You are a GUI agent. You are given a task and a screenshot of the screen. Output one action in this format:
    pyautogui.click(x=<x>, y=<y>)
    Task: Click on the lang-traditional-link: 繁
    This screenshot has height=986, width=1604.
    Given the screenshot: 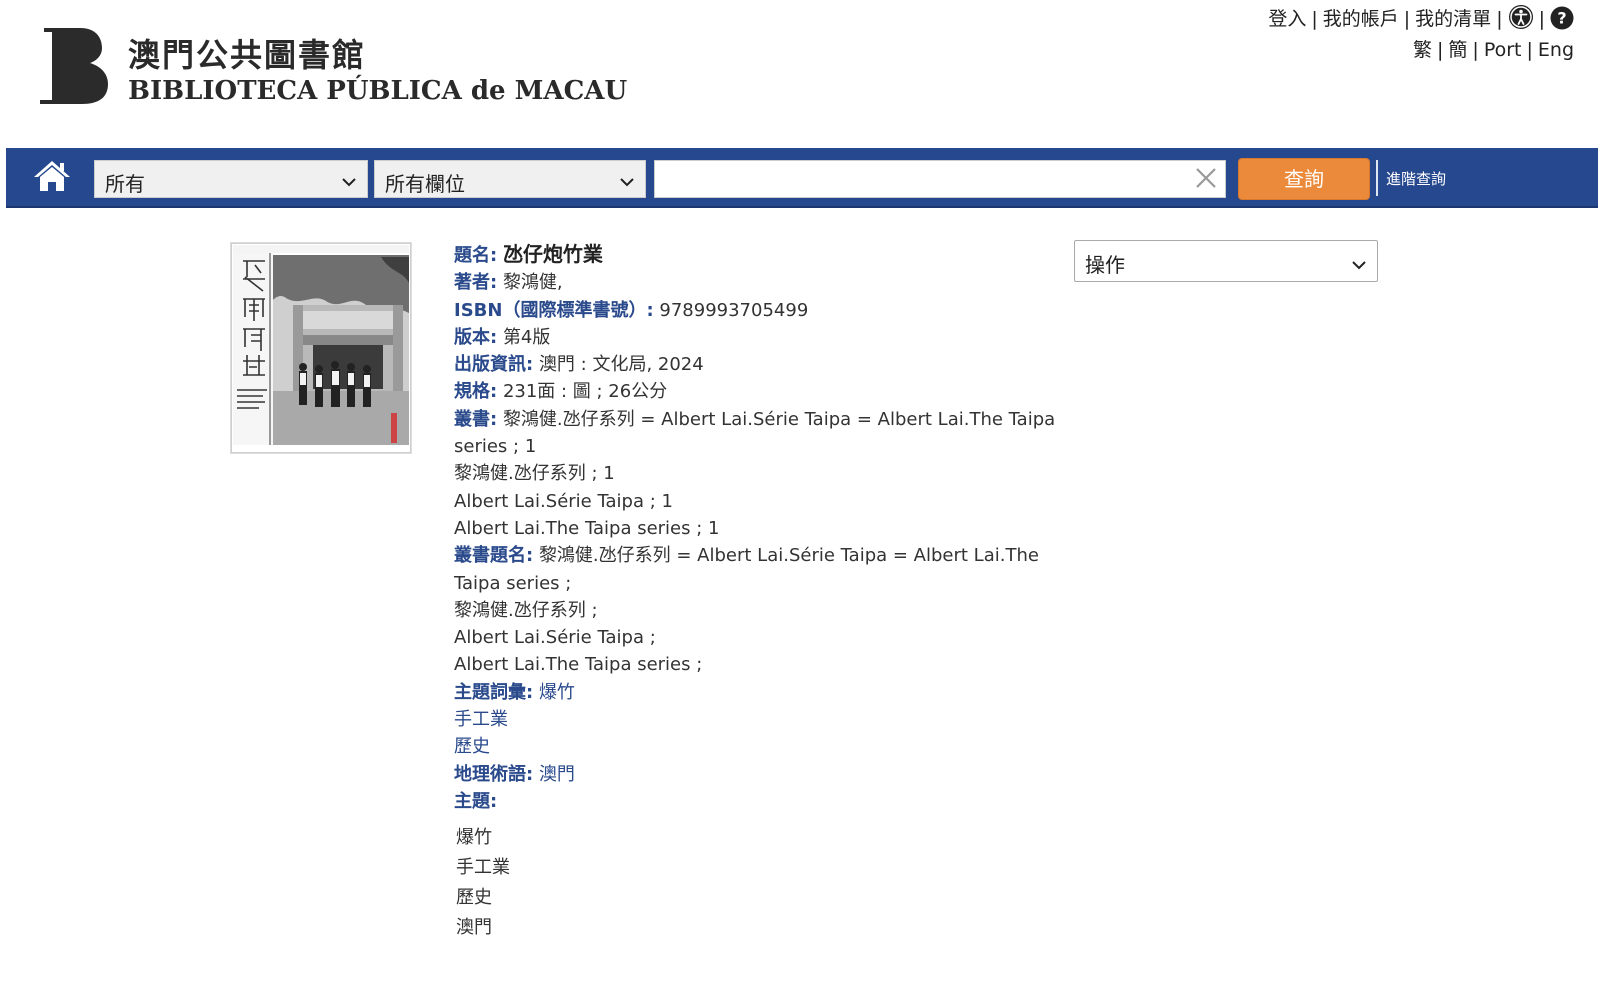 What is the action you would take?
    pyautogui.click(x=1422, y=50)
    